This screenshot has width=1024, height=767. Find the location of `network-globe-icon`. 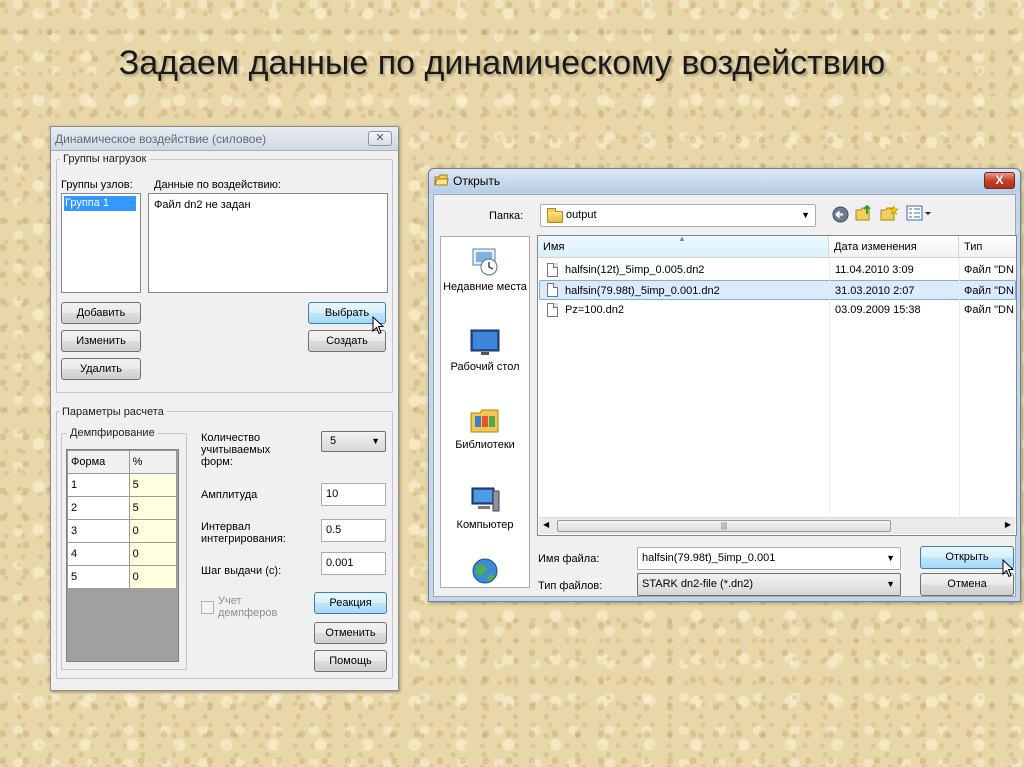

network-globe-icon is located at coordinates (485, 571).